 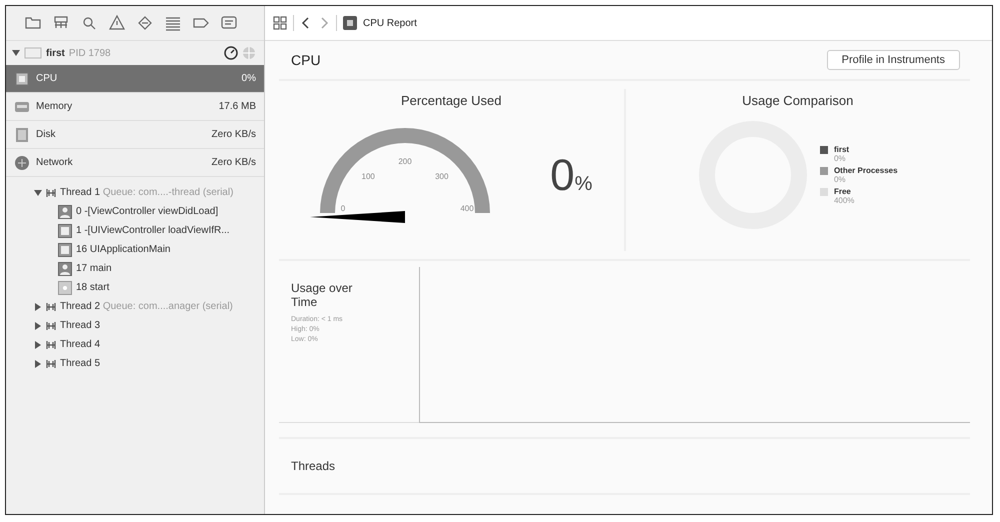 I want to click on start-frame-icon, so click(x=65, y=287).